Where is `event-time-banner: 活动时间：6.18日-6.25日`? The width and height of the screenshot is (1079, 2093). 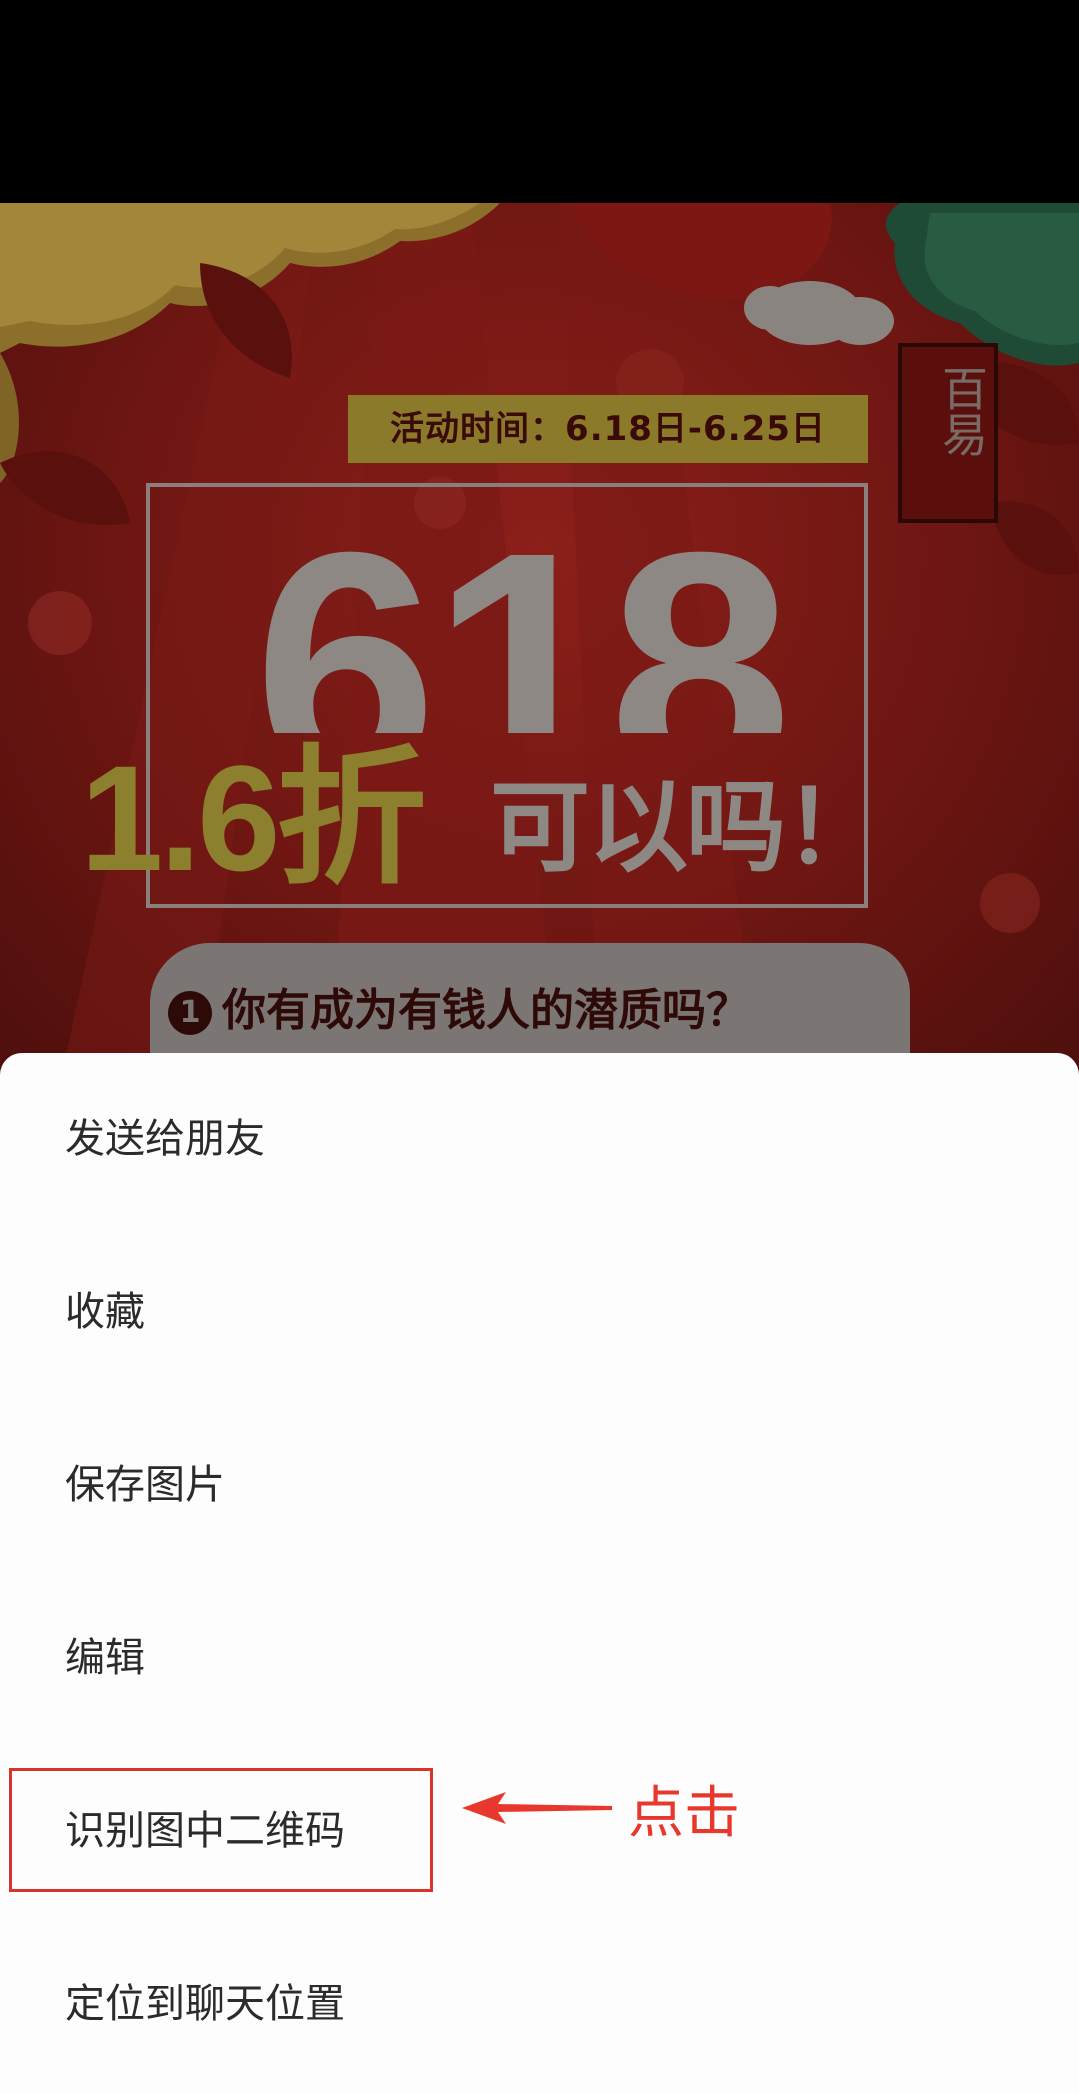
event-time-banner: 活动时间：6.18日-6.25日 is located at coordinates (608, 429).